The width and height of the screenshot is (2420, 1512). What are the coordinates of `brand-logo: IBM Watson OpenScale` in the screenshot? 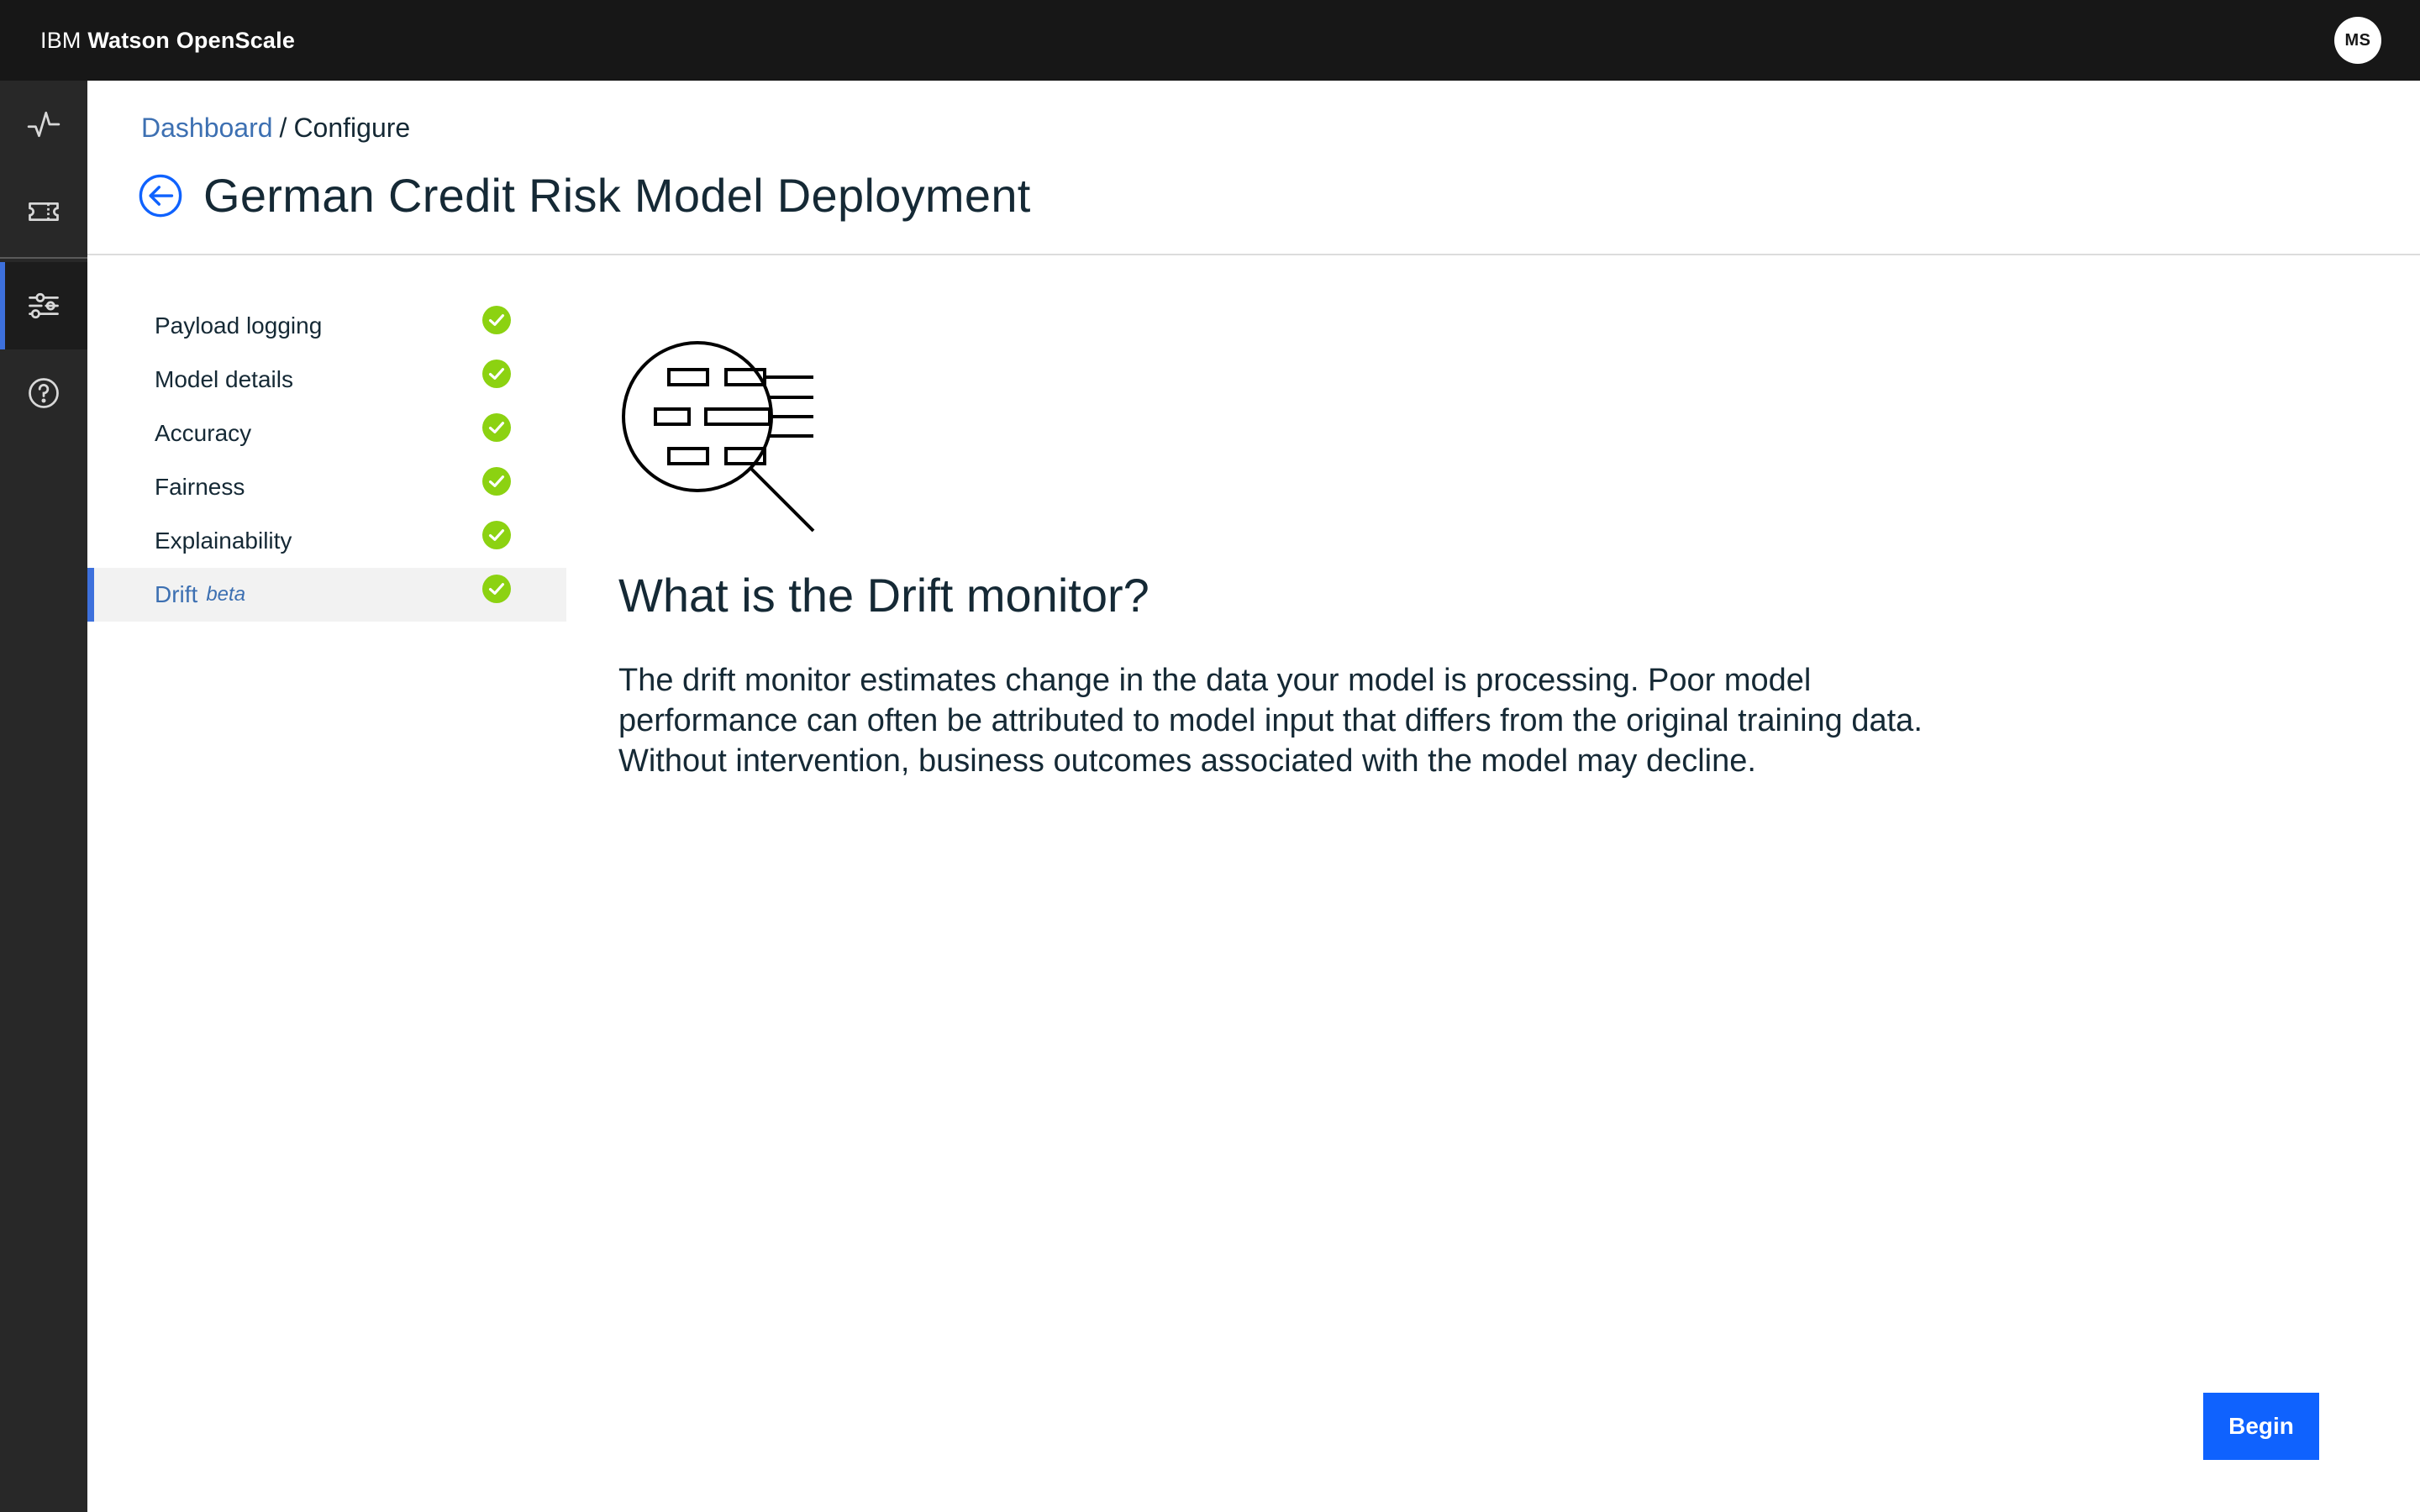 It's located at (167, 41).